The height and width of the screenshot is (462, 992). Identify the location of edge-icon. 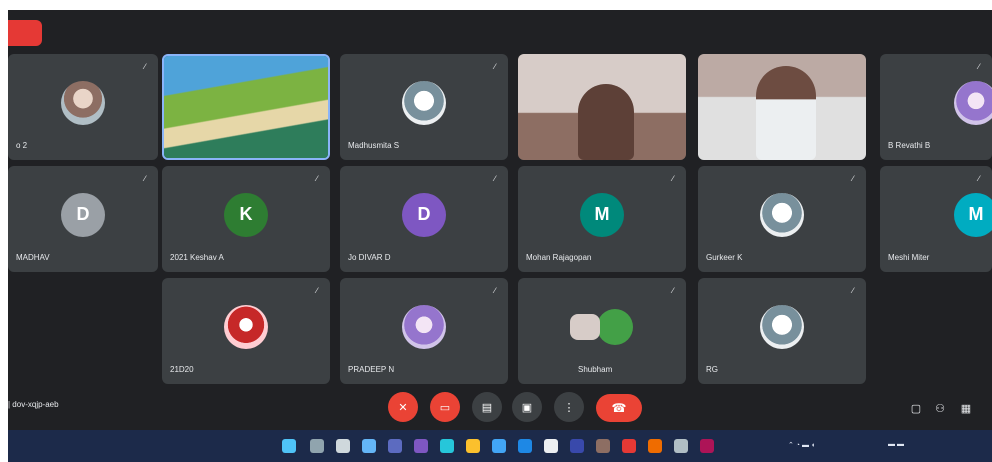
(447, 446).